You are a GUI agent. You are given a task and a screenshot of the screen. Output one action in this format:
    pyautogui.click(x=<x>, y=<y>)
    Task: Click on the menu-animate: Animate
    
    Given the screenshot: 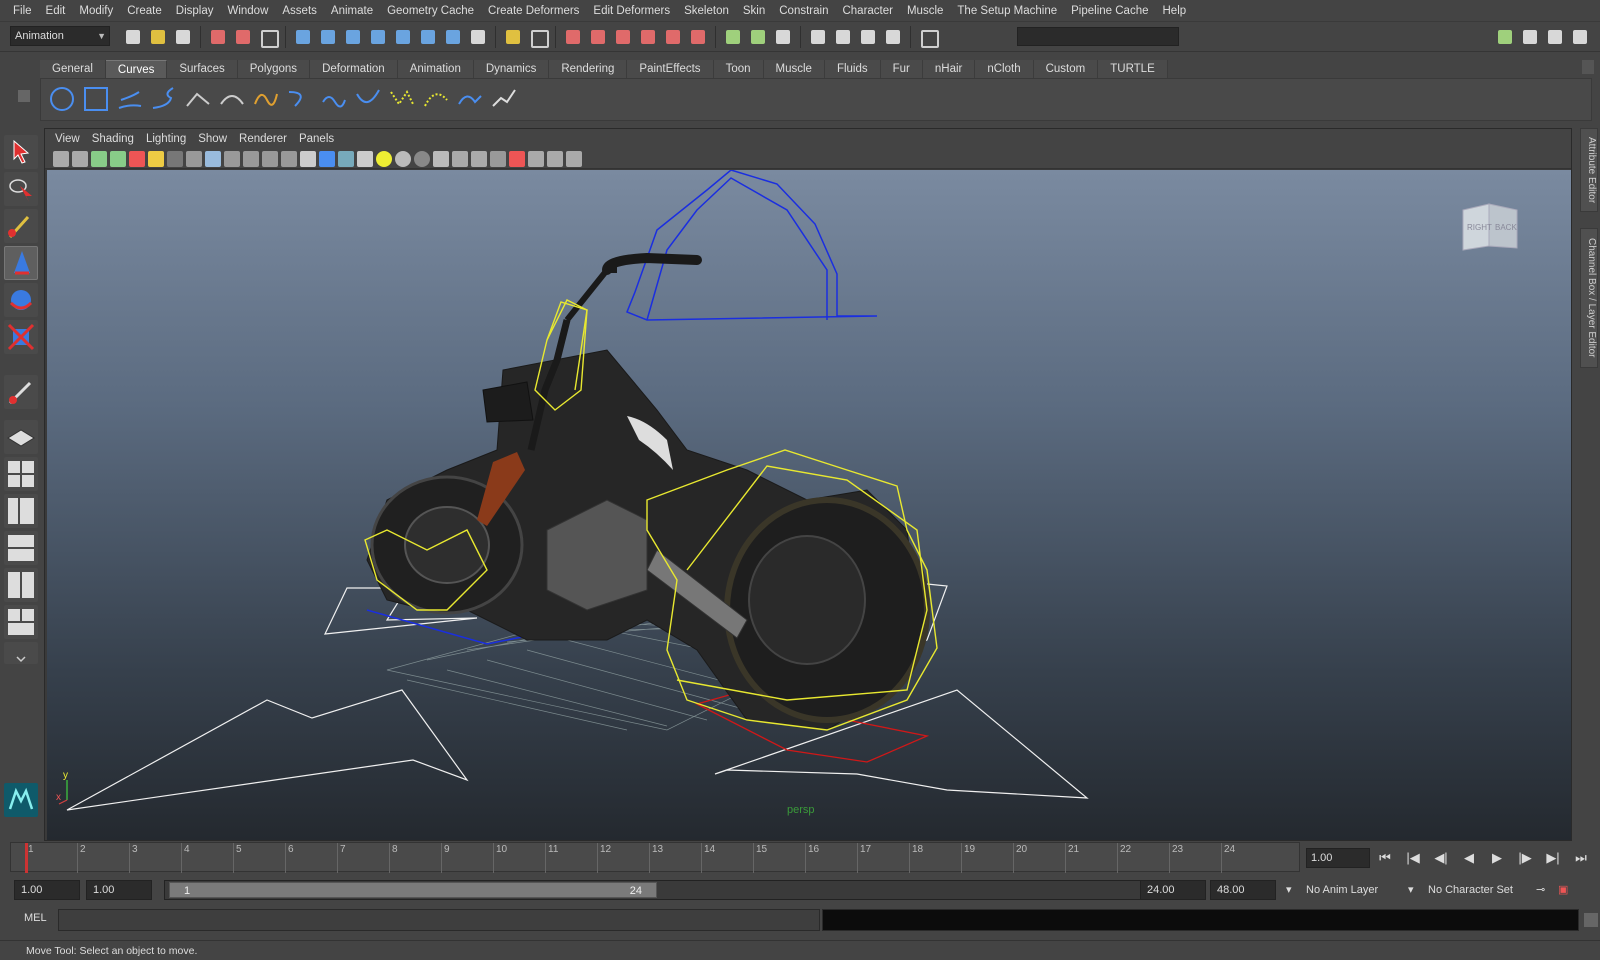 What is the action you would take?
    pyautogui.click(x=352, y=11)
    